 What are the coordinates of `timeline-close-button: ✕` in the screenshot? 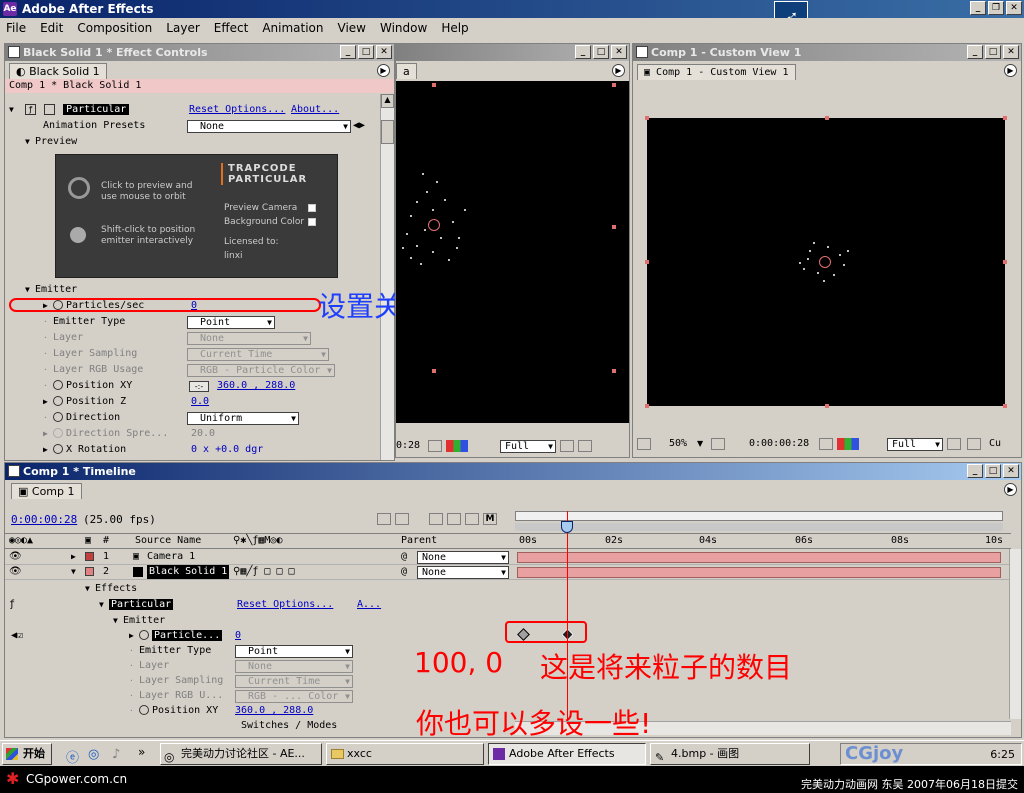 It's located at (1011, 471).